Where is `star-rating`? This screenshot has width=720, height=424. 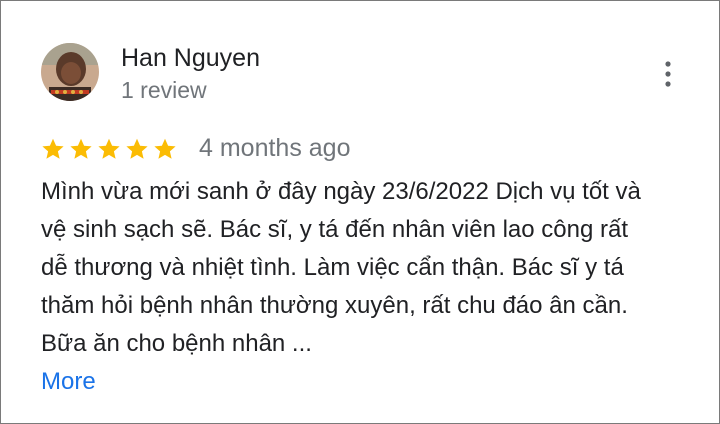
star-rating is located at coordinates (109, 149).